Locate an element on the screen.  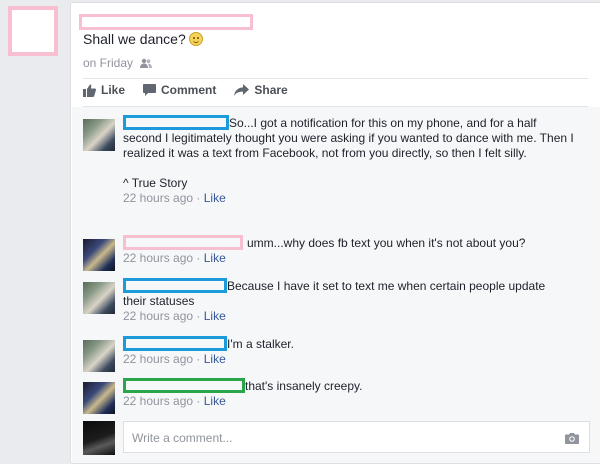
post-meta: on Friday is located at coordinates (118, 64).